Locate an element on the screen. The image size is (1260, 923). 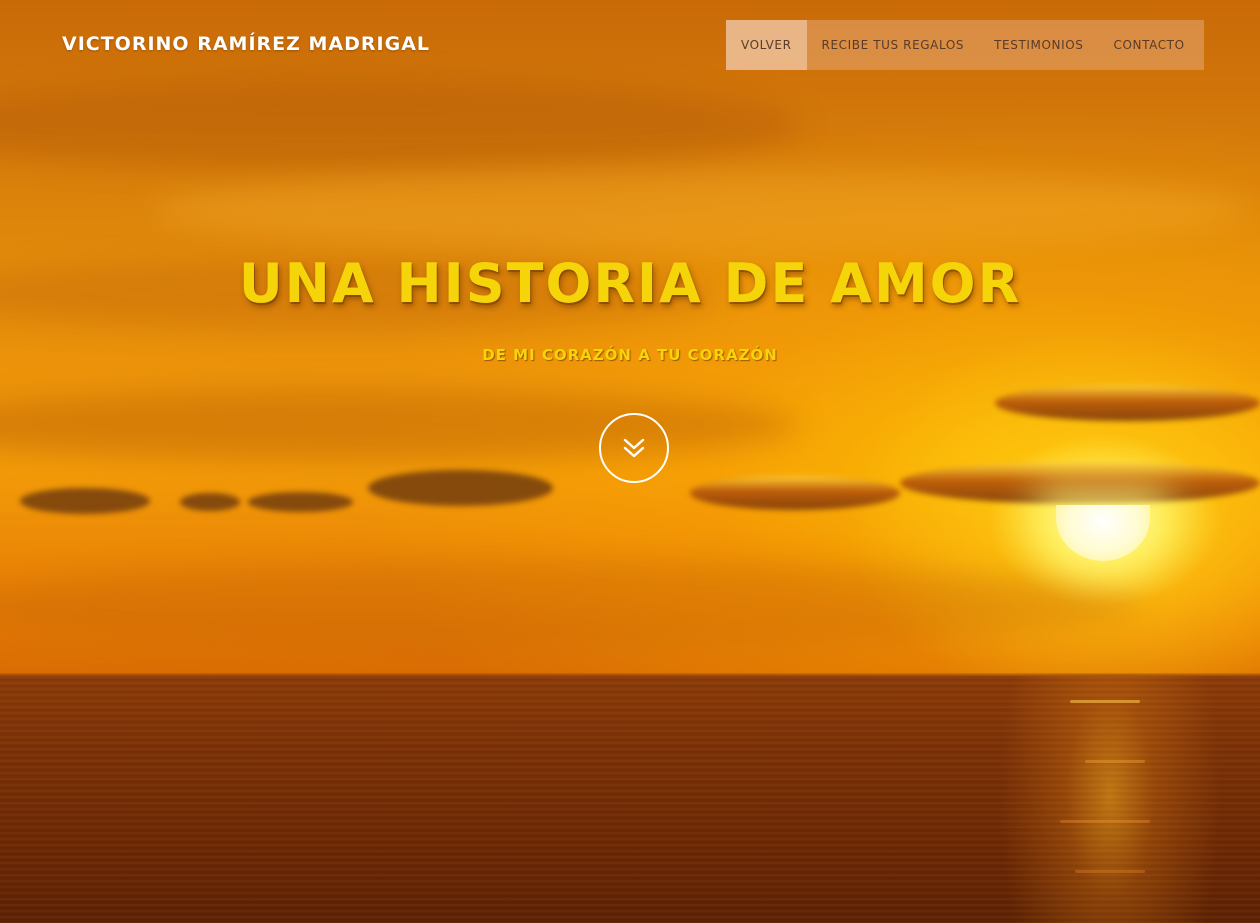
scroll-down-button is located at coordinates (634, 448).